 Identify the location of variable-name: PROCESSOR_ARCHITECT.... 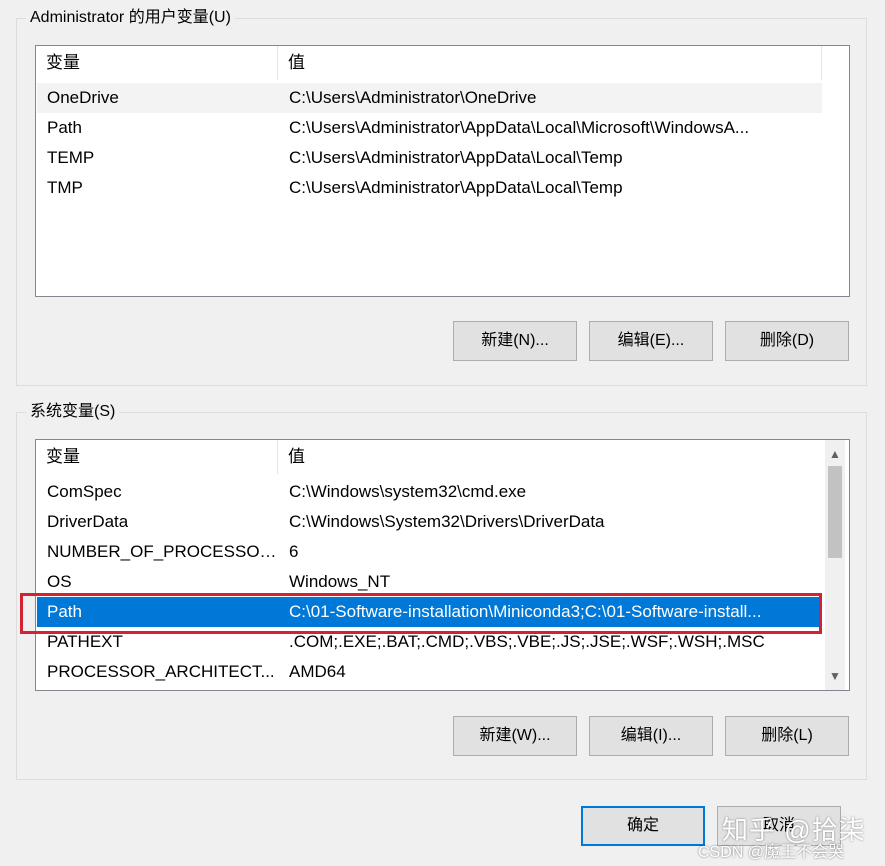
(161, 671).